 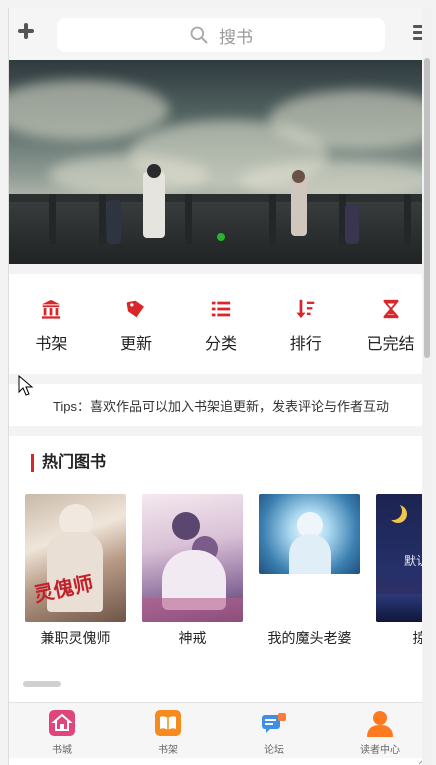 I want to click on book-title: 兼职灵傀师, so click(x=75, y=638).